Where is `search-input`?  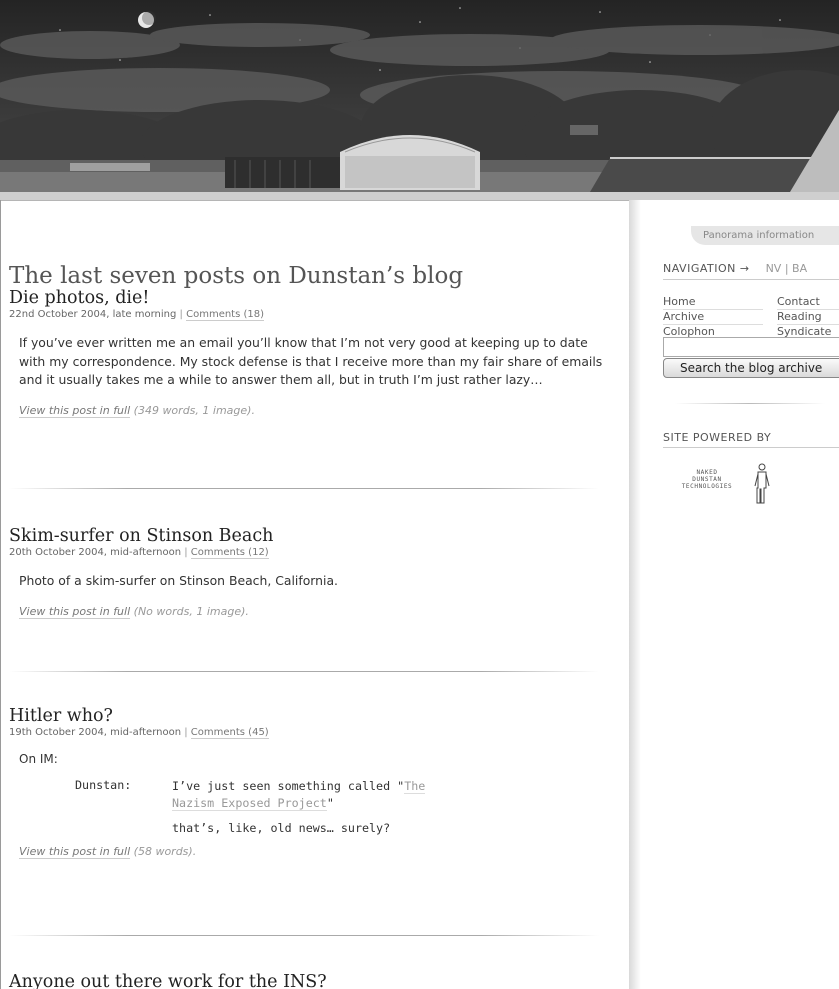 search-input is located at coordinates (751, 347).